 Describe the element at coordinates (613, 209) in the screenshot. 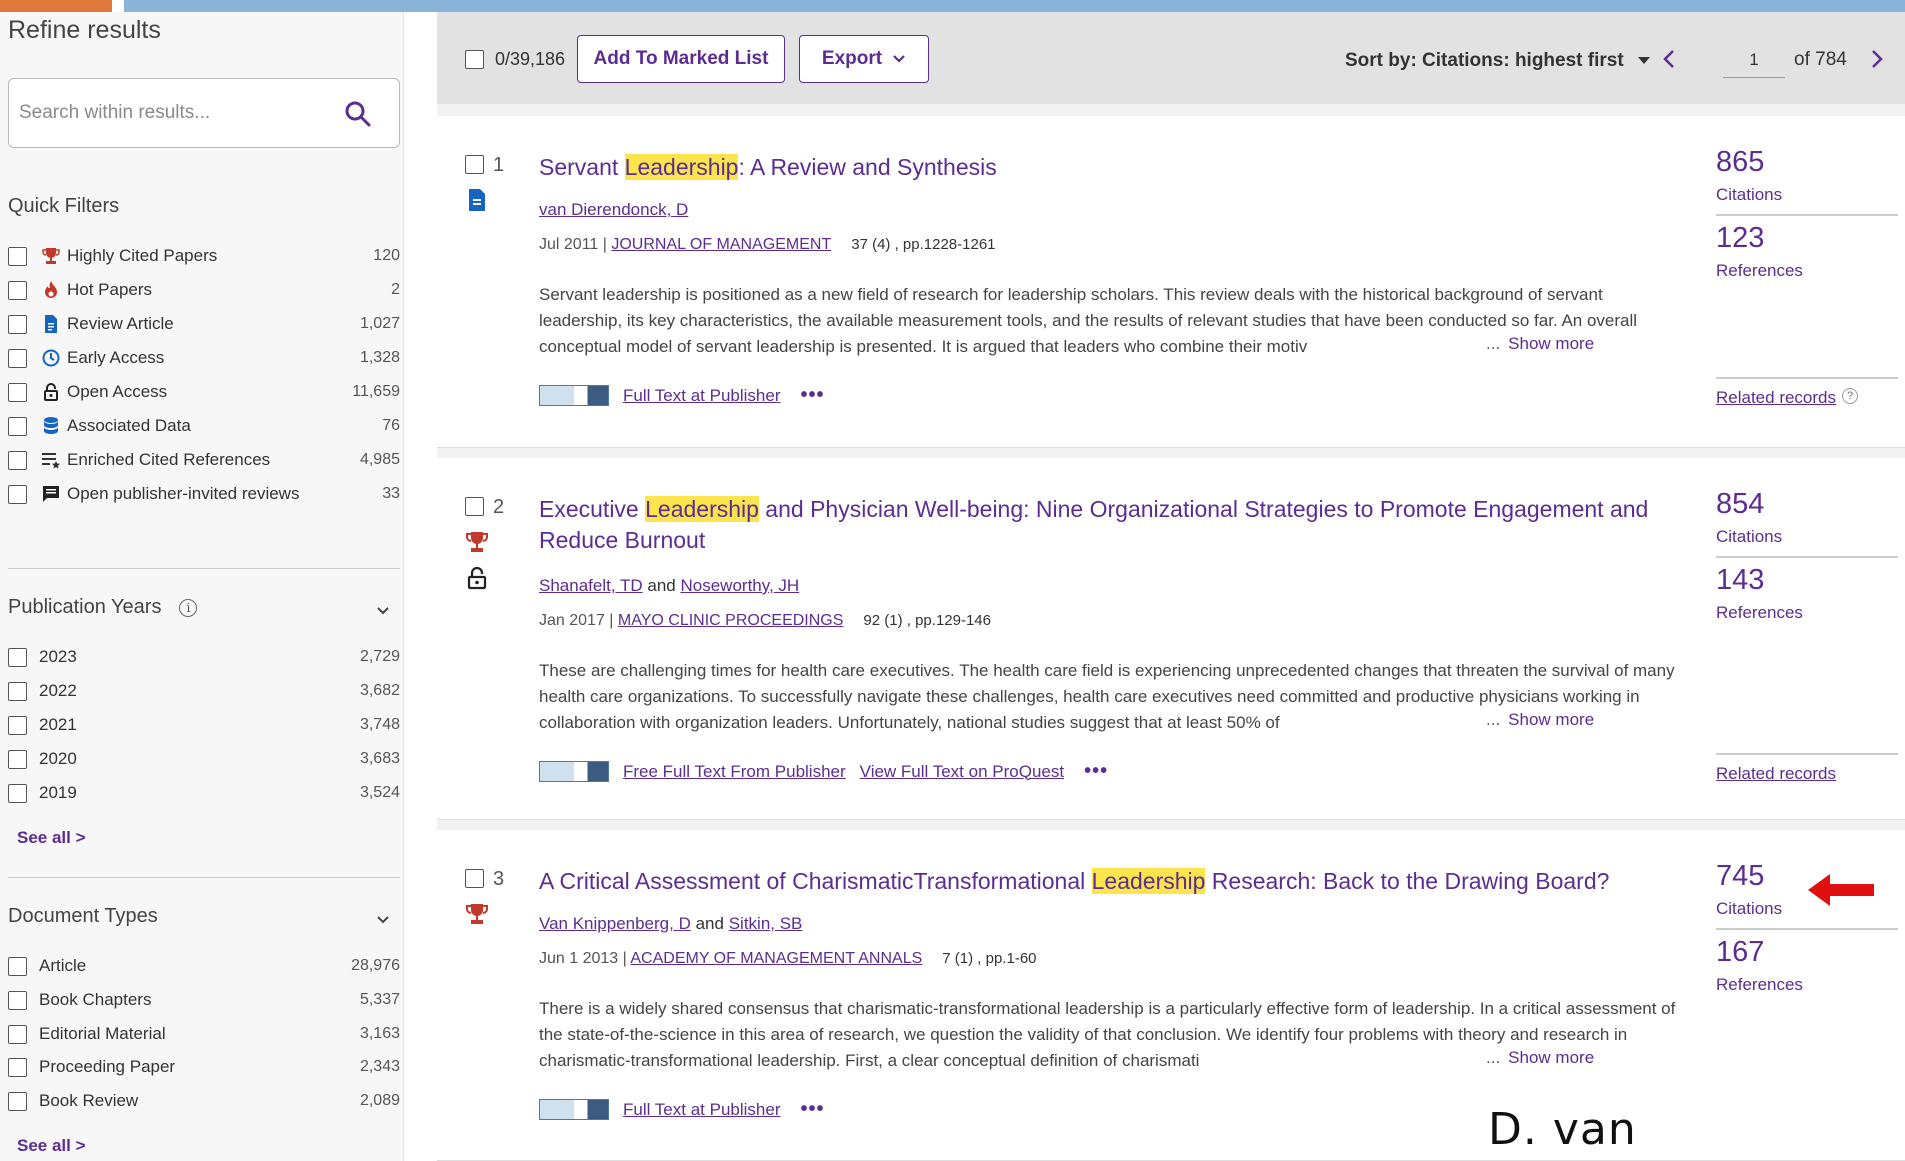

I see `author-link: van Dierendonck, D` at that location.